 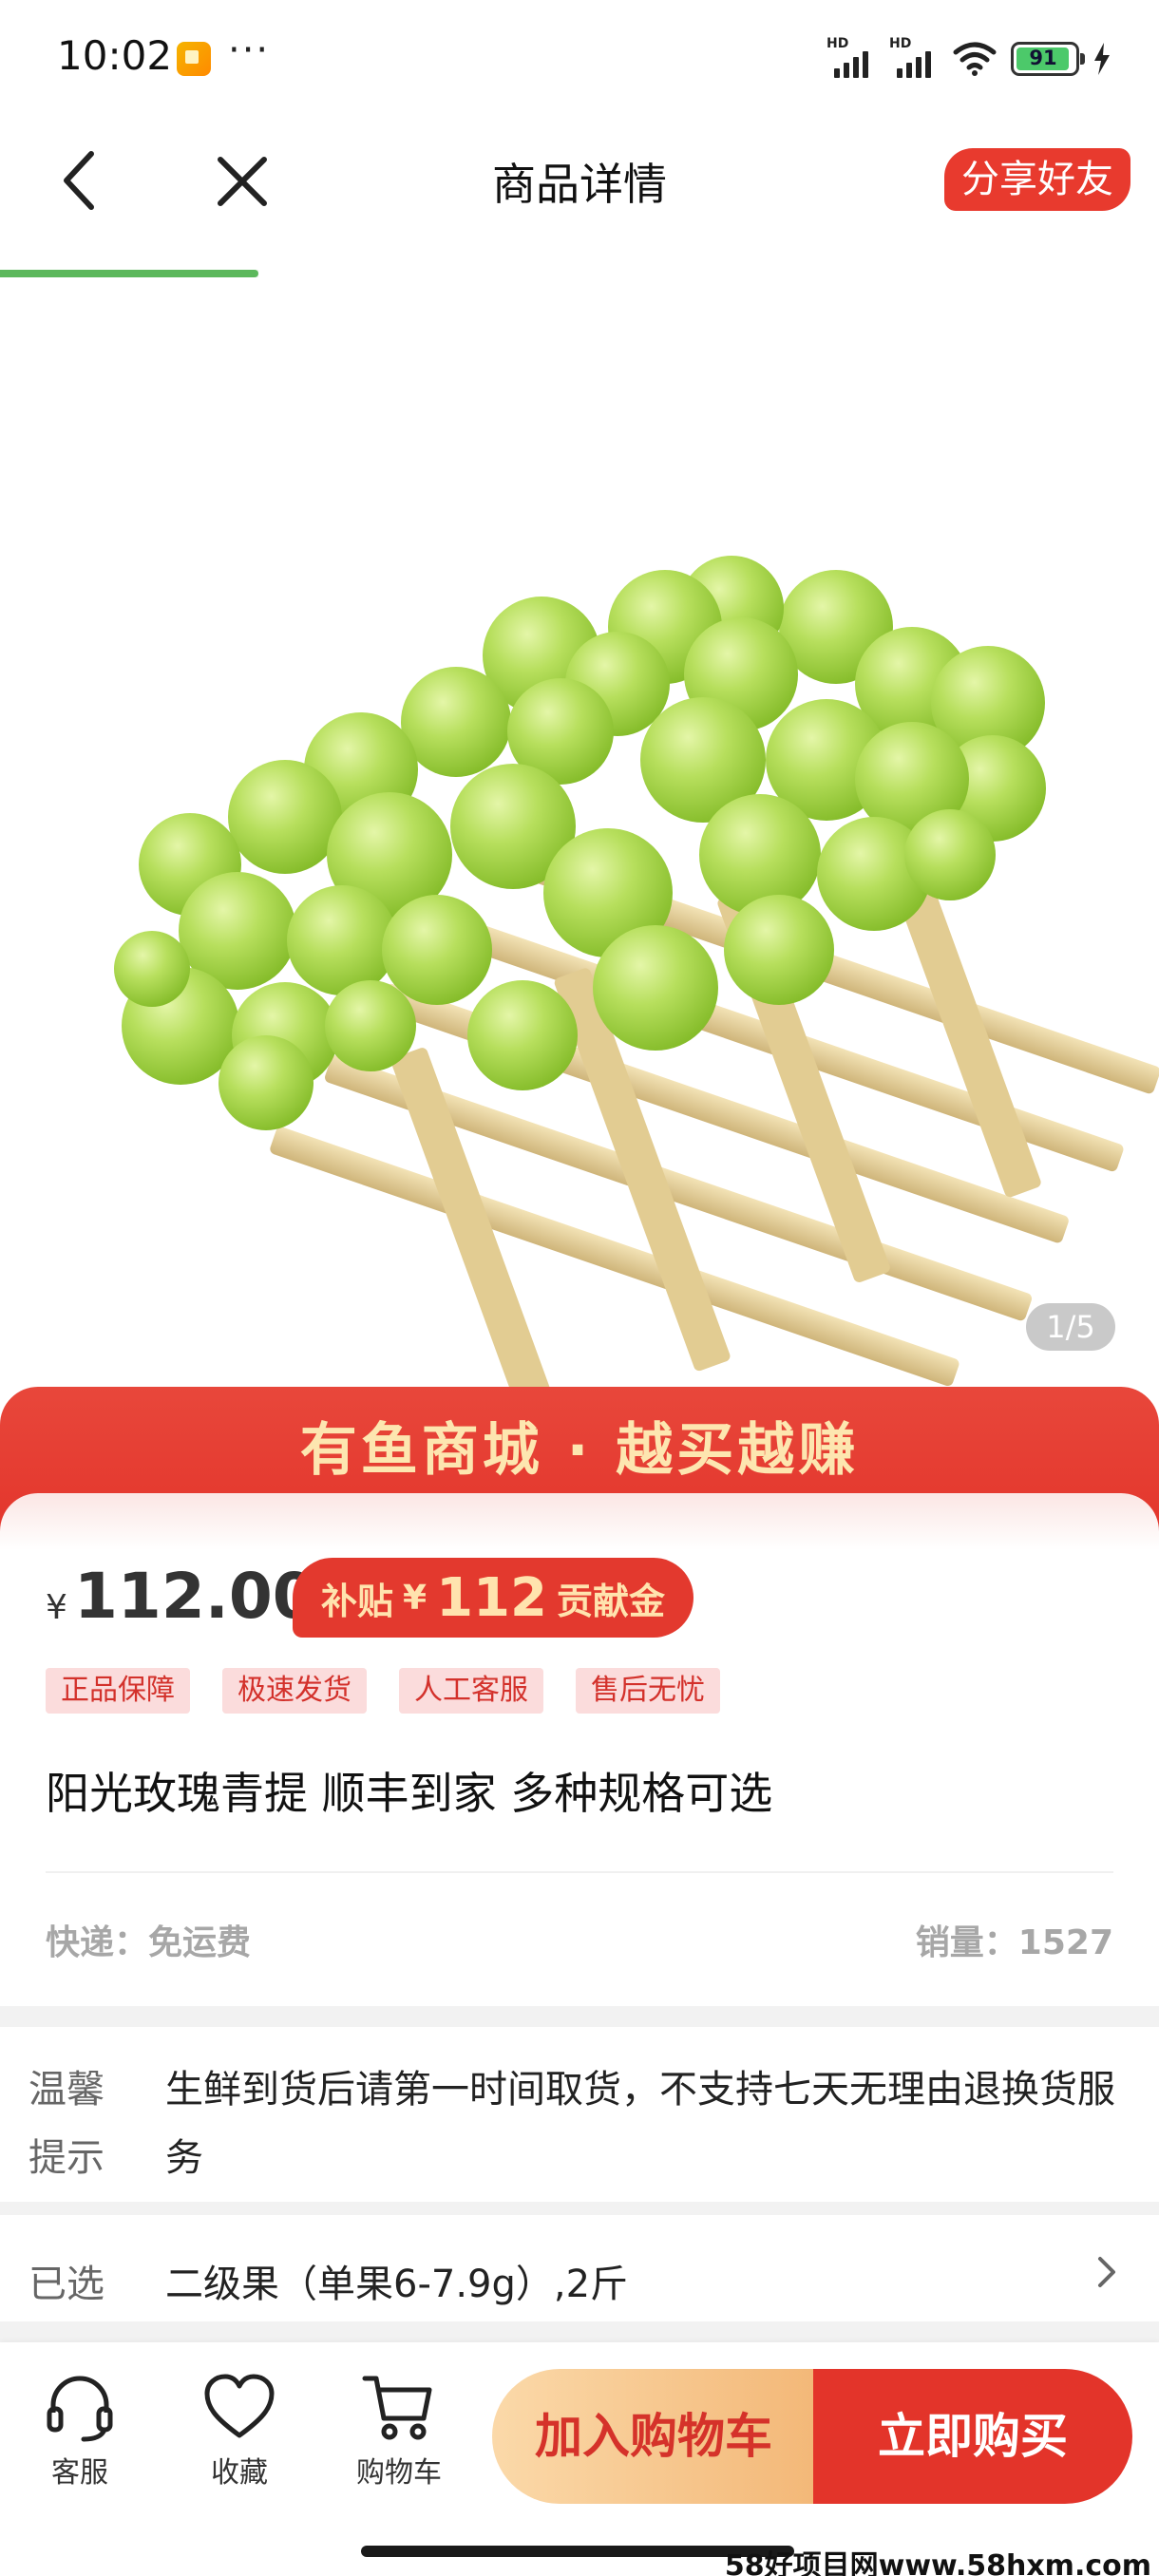 What do you see at coordinates (129, 273) in the screenshot?
I see `loading-progress-bar` at bounding box center [129, 273].